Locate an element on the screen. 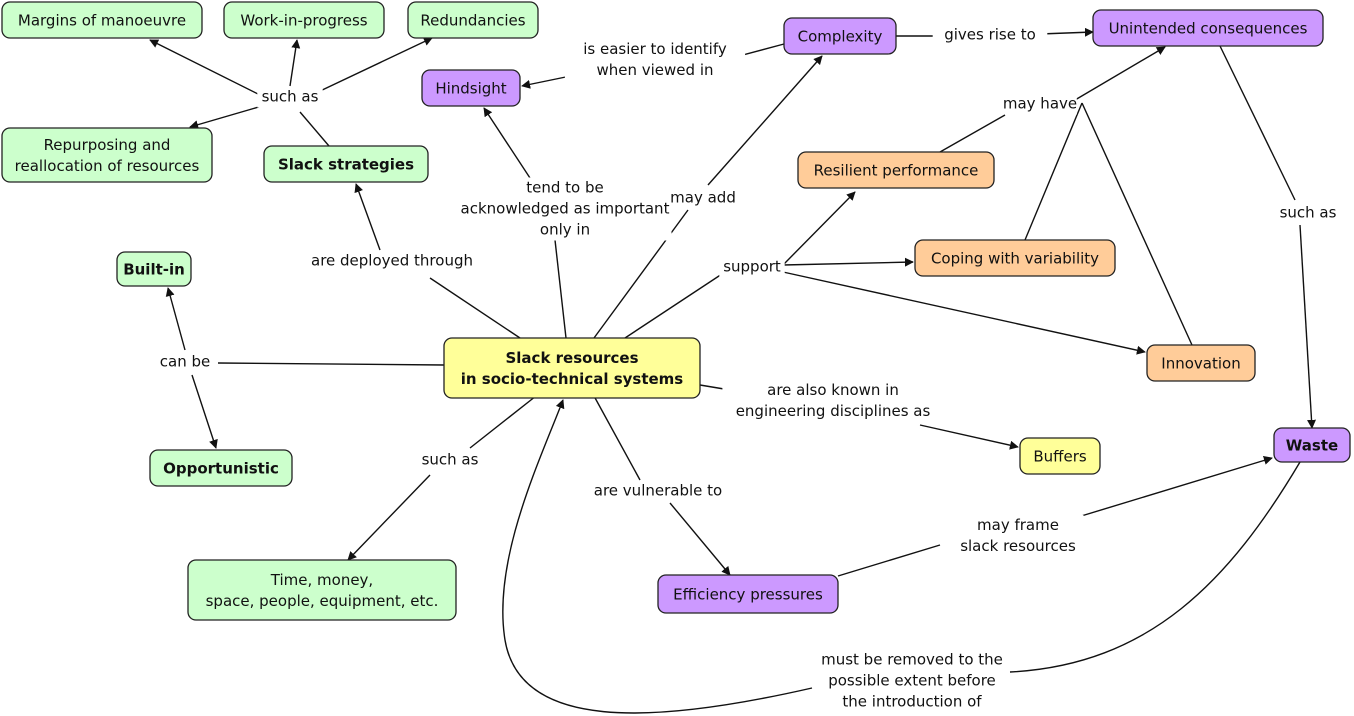 The image size is (1354, 716). link-label-can-be: can be is located at coordinates (185, 362).